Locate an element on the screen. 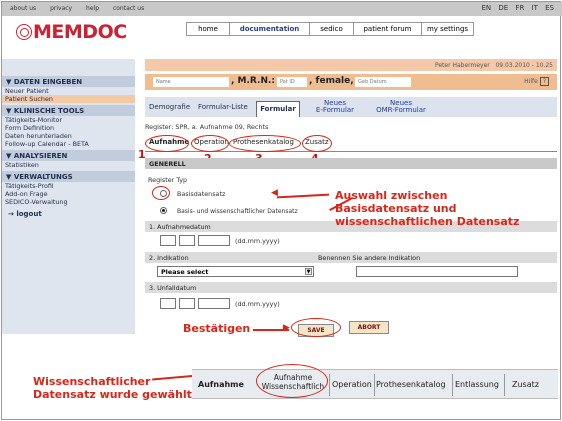 The image size is (562, 421). bottom-tab-zusatz: Zusatz is located at coordinates (525, 384).